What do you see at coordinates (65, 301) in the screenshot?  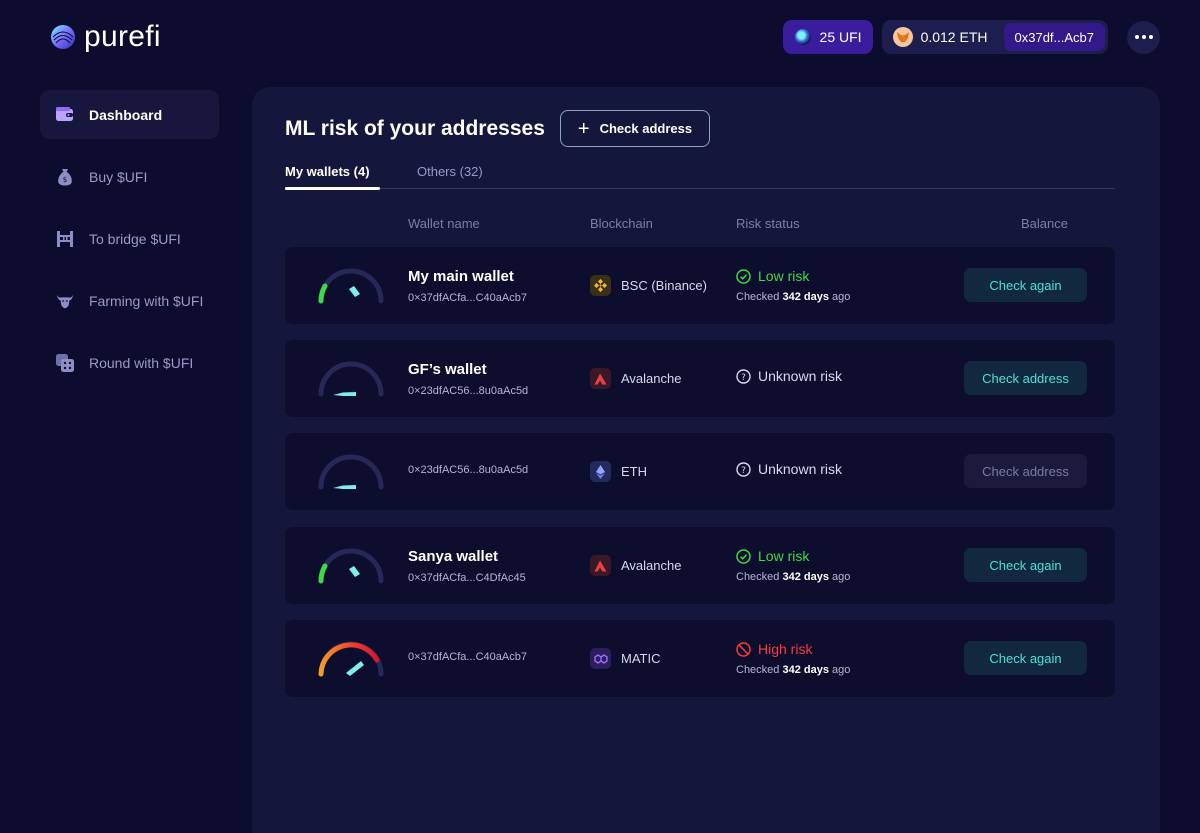 I see `bull-icon` at bounding box center [65, 301].